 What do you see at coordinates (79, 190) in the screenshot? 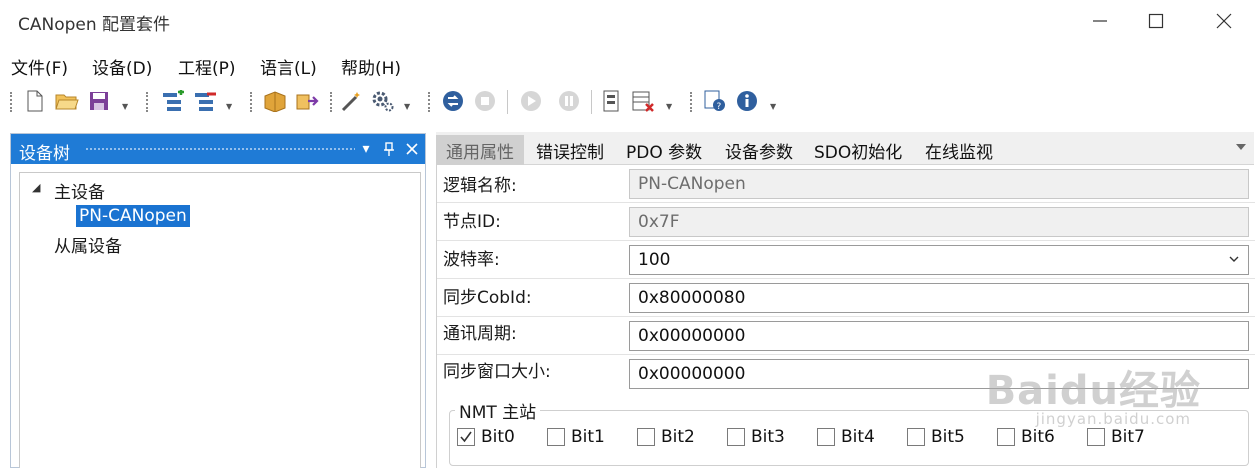
I see `tree-node-master: 主设备` at bounding box center [79, 190].